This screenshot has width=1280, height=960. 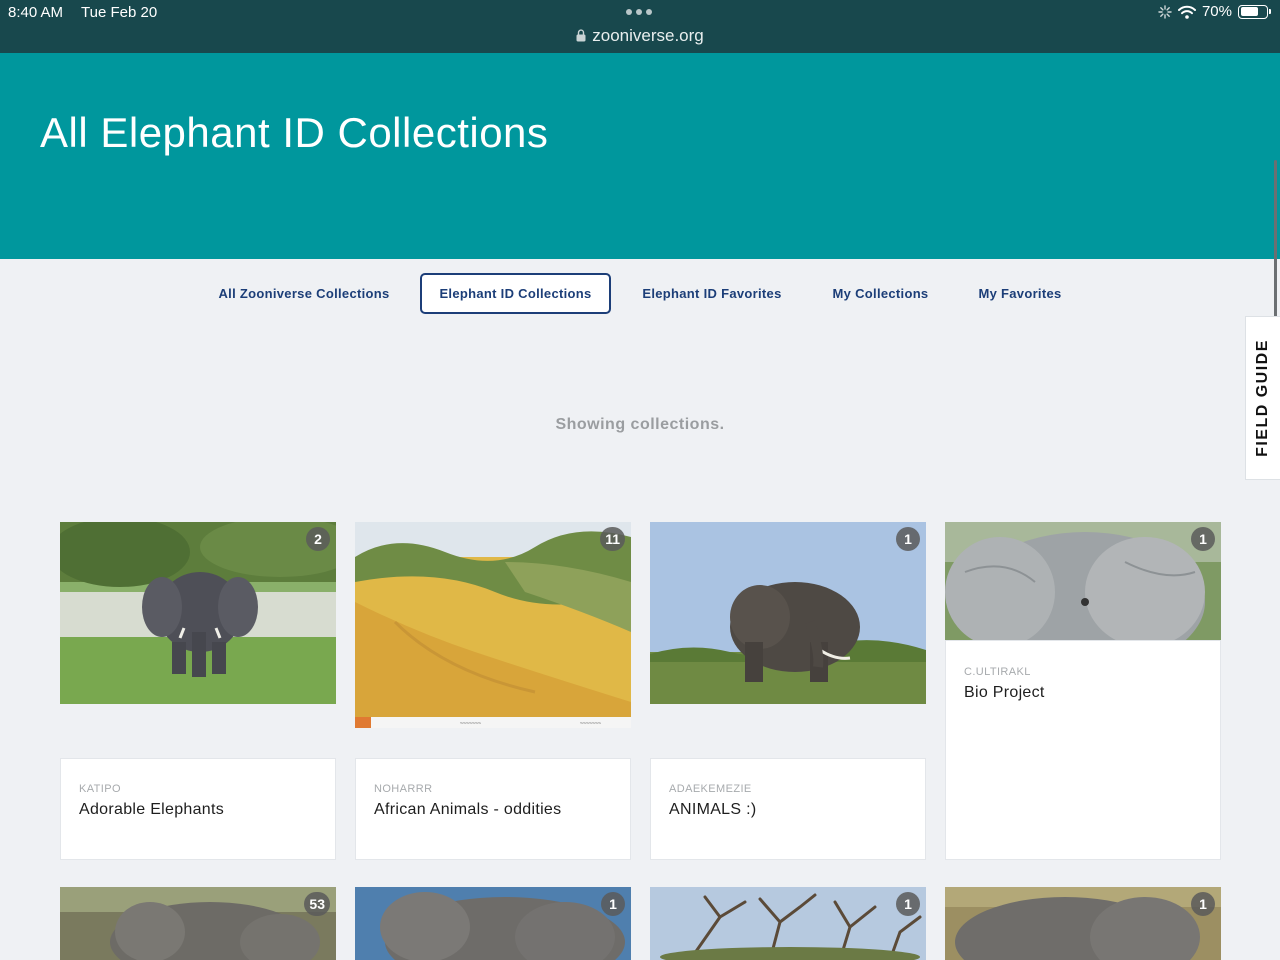 What do you see at coordinates (1216, 11) in the screenshot?
I see `battery-percent: 70%` at bounding box center [1216, 11].